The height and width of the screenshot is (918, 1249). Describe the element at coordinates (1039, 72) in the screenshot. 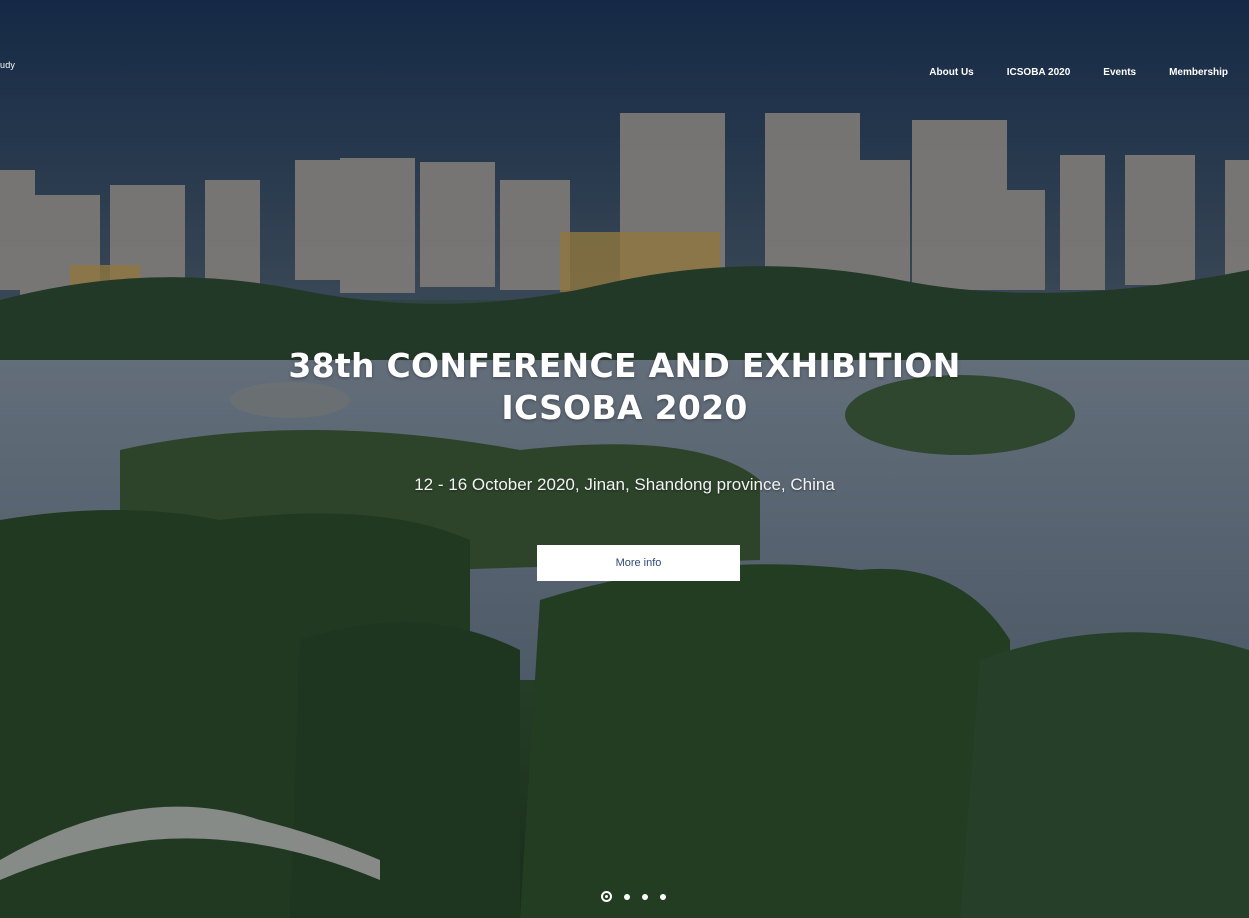

I see `nav-icsoba-2020: ICSOBA 2020` at that location.